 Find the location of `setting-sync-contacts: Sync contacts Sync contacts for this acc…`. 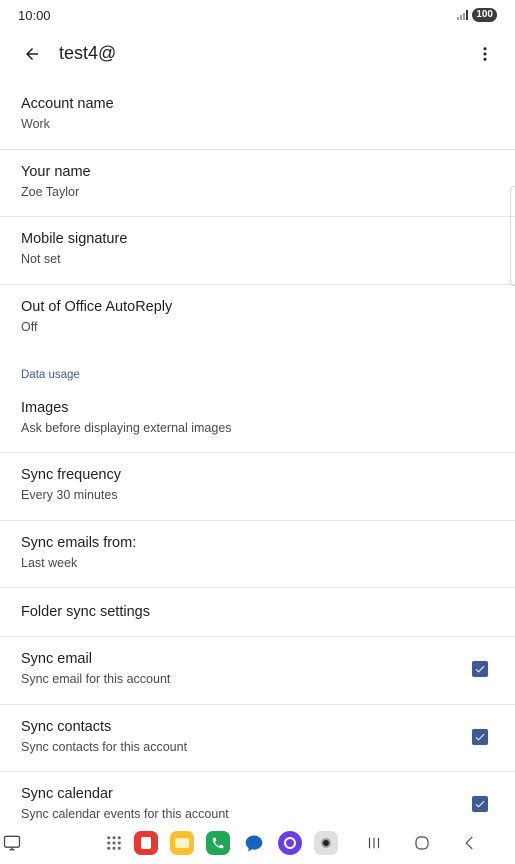

setting-sync-contacts: Sync contacts Sync contacts for this acc… is located at coordinates (257, 738).